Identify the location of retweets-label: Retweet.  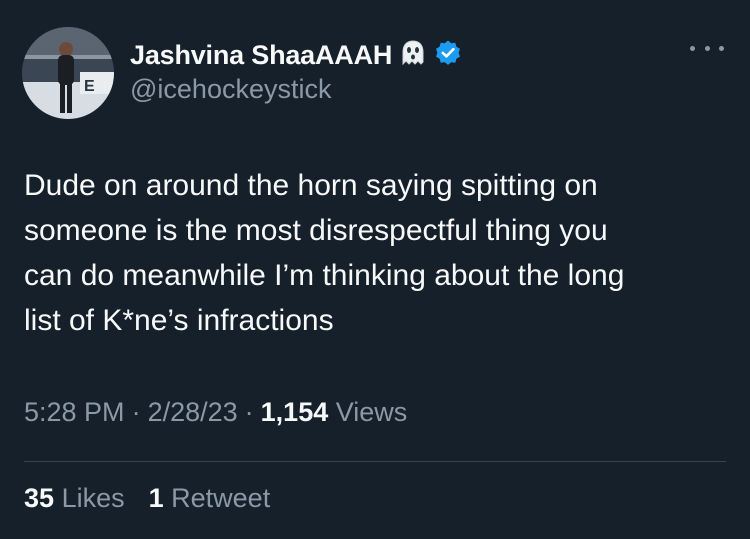
(221, 498).